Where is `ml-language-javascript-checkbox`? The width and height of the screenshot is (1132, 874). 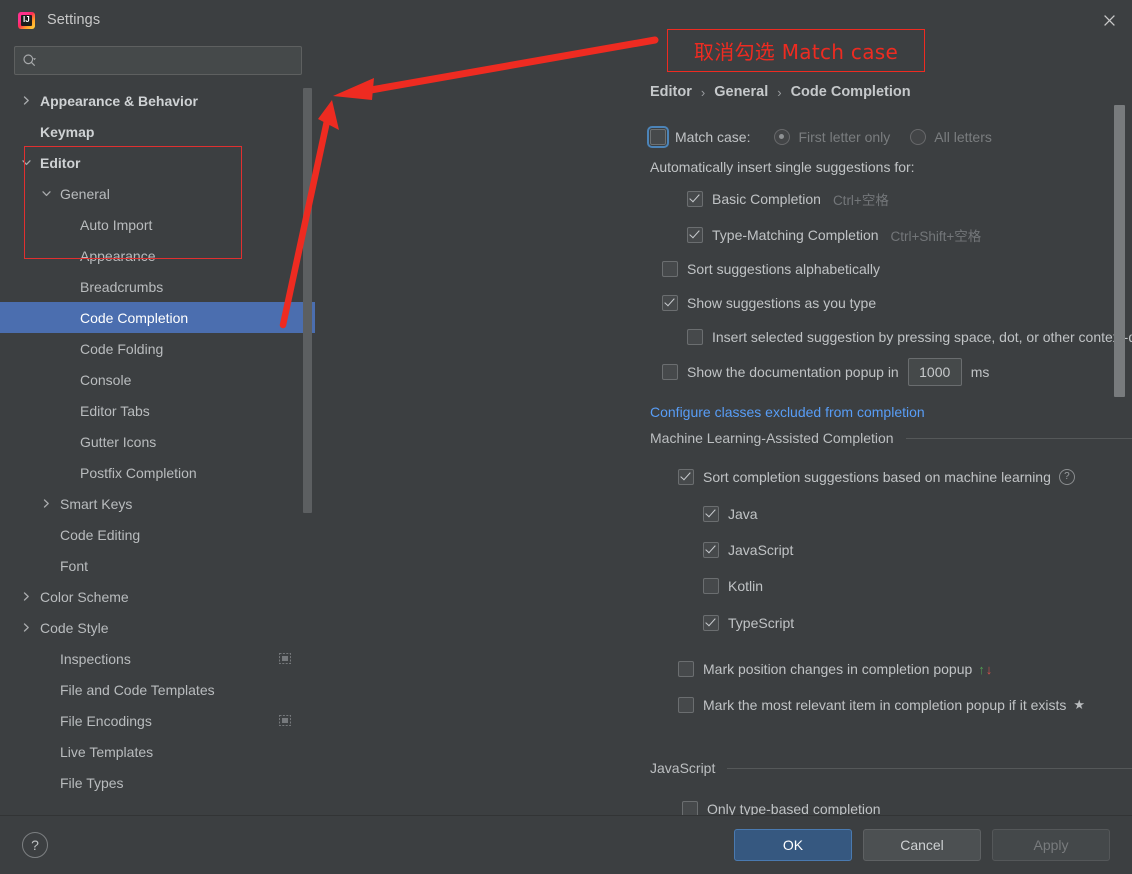 ml-language-javascript-checkbox is located at coordinates (711, 550).